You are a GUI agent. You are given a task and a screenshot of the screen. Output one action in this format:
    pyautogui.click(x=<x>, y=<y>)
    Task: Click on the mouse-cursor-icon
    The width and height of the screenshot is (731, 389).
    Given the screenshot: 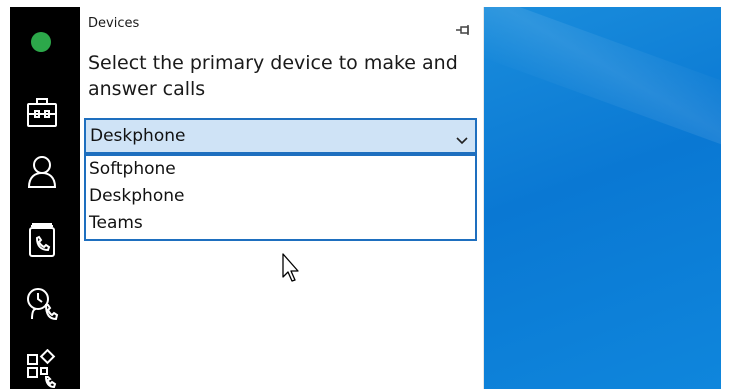 What is the action you would take?
    pyautogui.click(x=291, y=268)
    